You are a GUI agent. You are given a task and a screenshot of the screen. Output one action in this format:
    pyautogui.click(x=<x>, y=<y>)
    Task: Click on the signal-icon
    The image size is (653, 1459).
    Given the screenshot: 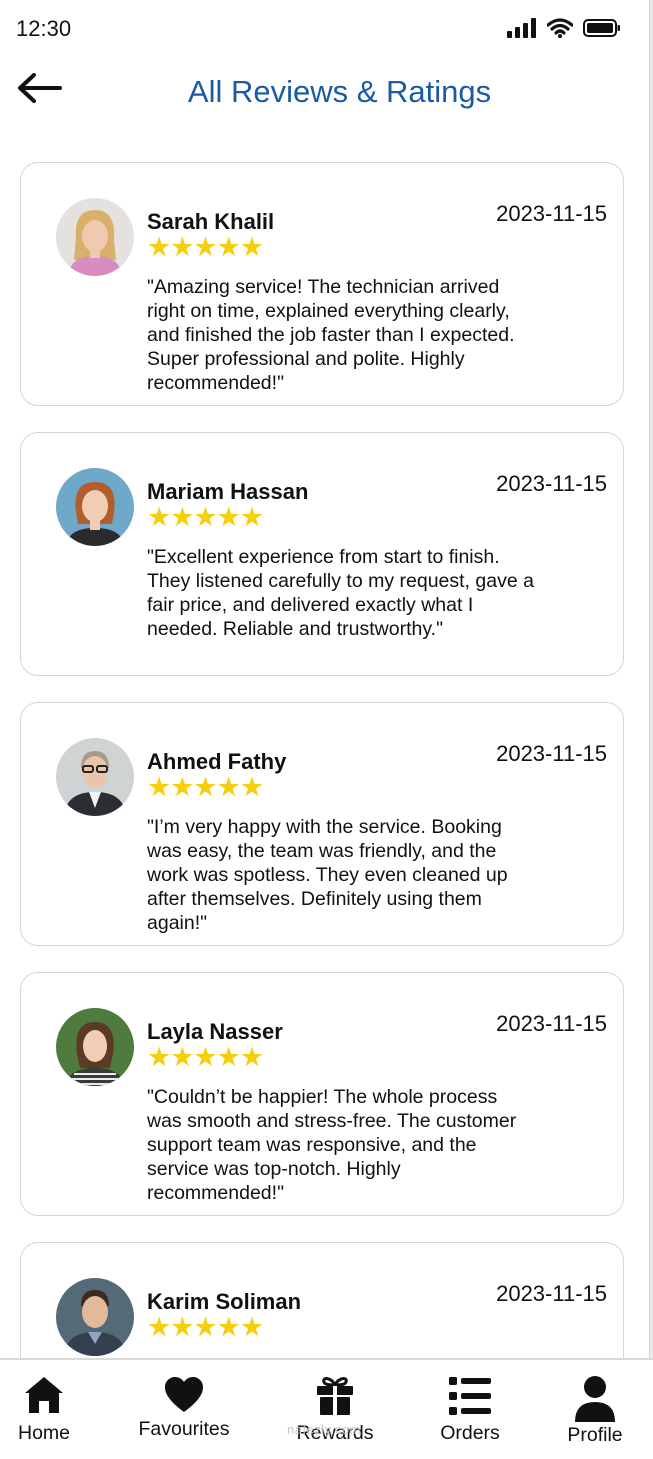 What is the action you would take?
    pyautogui.click(x=521, y=28)
    